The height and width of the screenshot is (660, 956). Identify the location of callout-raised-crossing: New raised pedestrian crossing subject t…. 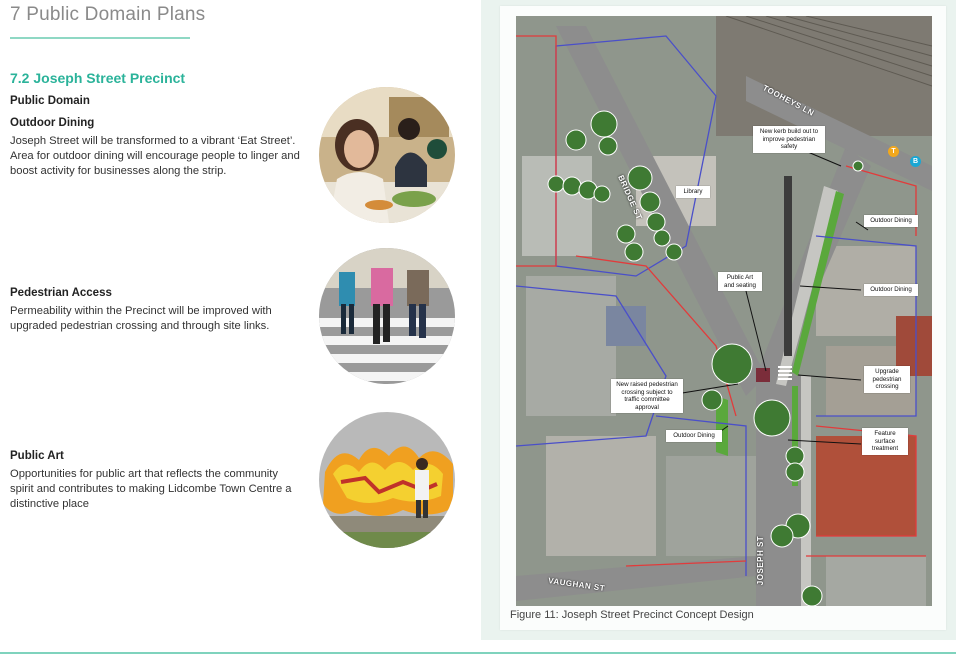
(647, 396).